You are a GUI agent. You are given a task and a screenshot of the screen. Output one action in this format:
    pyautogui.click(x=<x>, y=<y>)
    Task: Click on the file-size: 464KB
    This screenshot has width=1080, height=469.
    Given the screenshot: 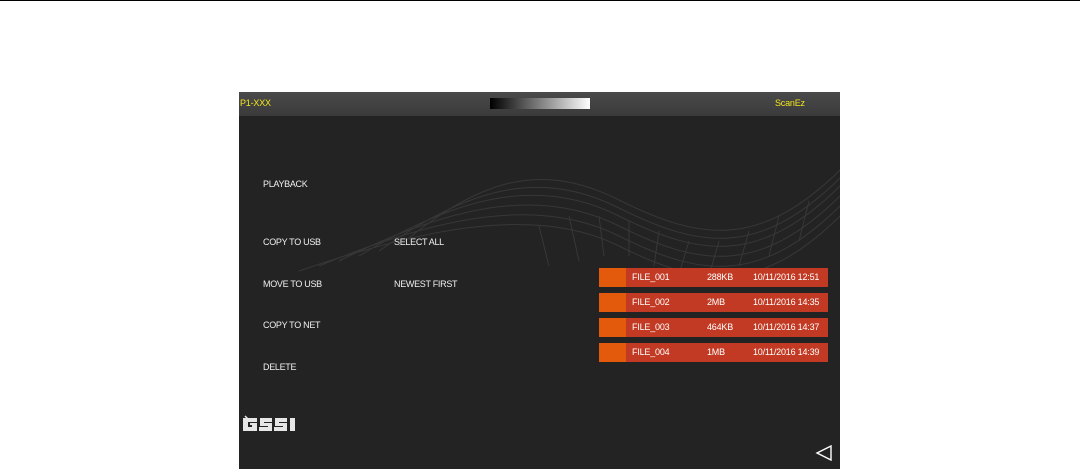 What is the action you would take?
    pyautogui.click(x=720, y=327)
    